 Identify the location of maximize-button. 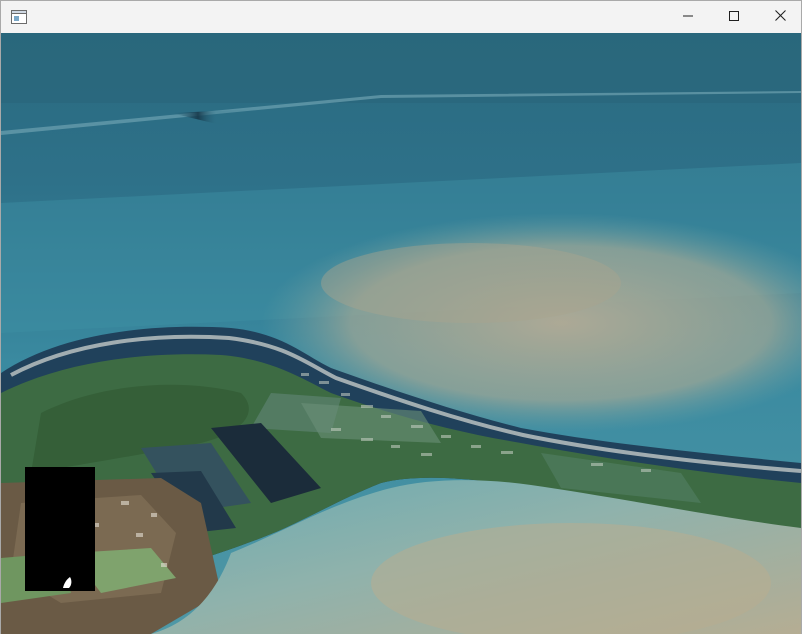
(734, 17).